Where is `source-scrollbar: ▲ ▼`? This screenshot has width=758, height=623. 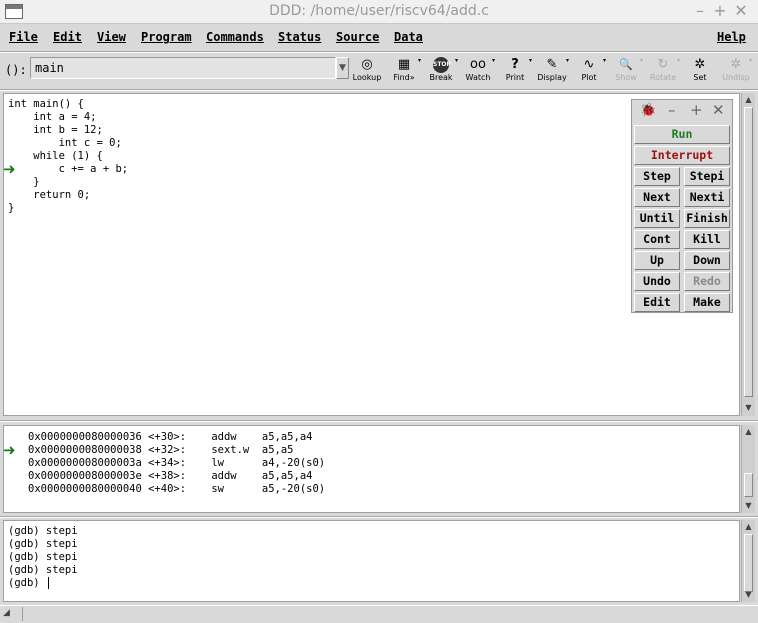
source-scrollbar: ▲ ▼ is located at coordinates (748, 254).